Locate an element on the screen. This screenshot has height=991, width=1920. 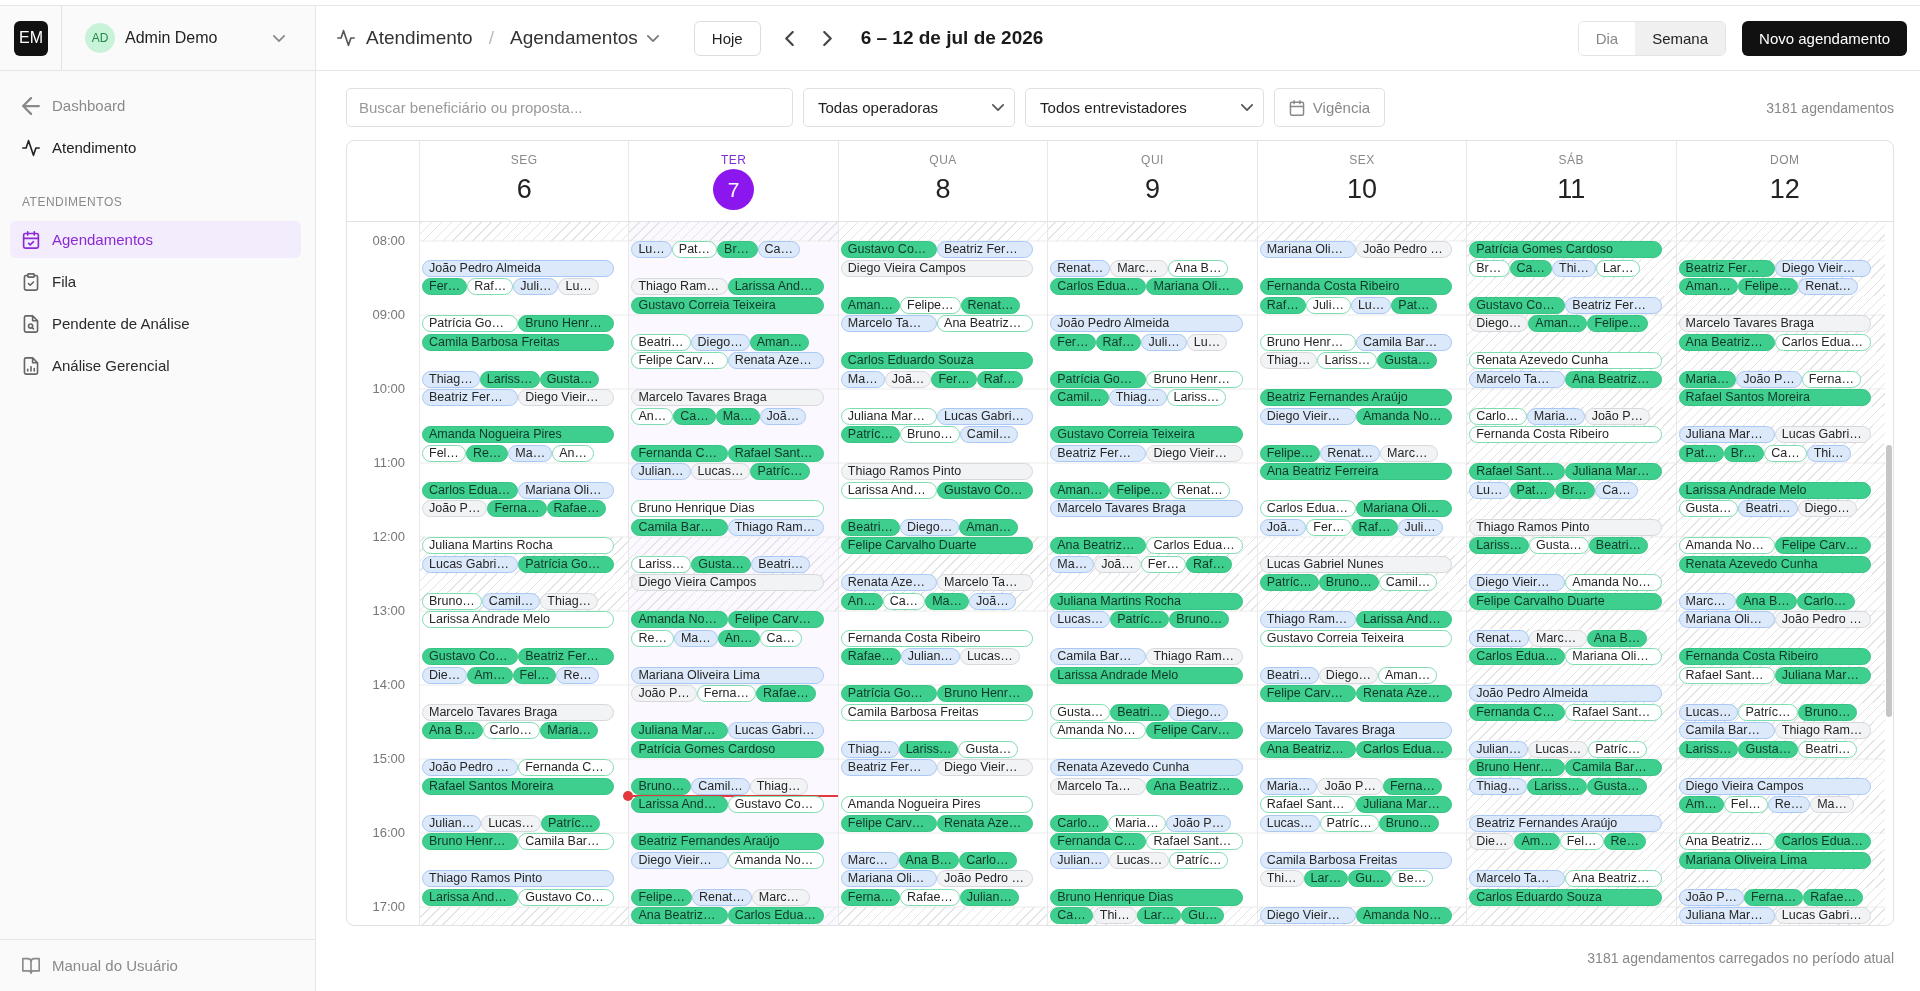
appointment-chip: Carlos Eduardo Souza is located at coordinates (937, 361).